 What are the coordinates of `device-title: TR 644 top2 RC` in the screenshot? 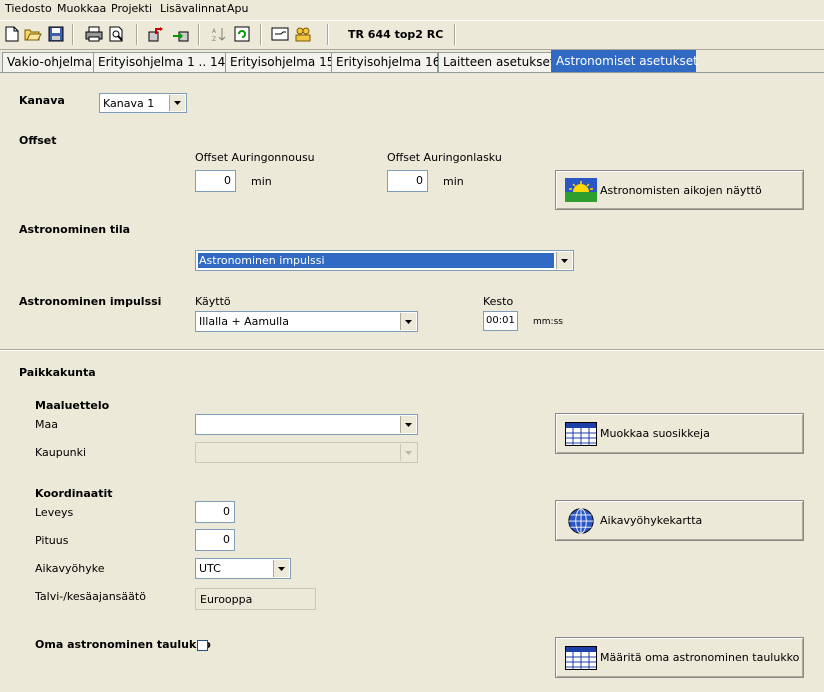 It's located at (396, 34).